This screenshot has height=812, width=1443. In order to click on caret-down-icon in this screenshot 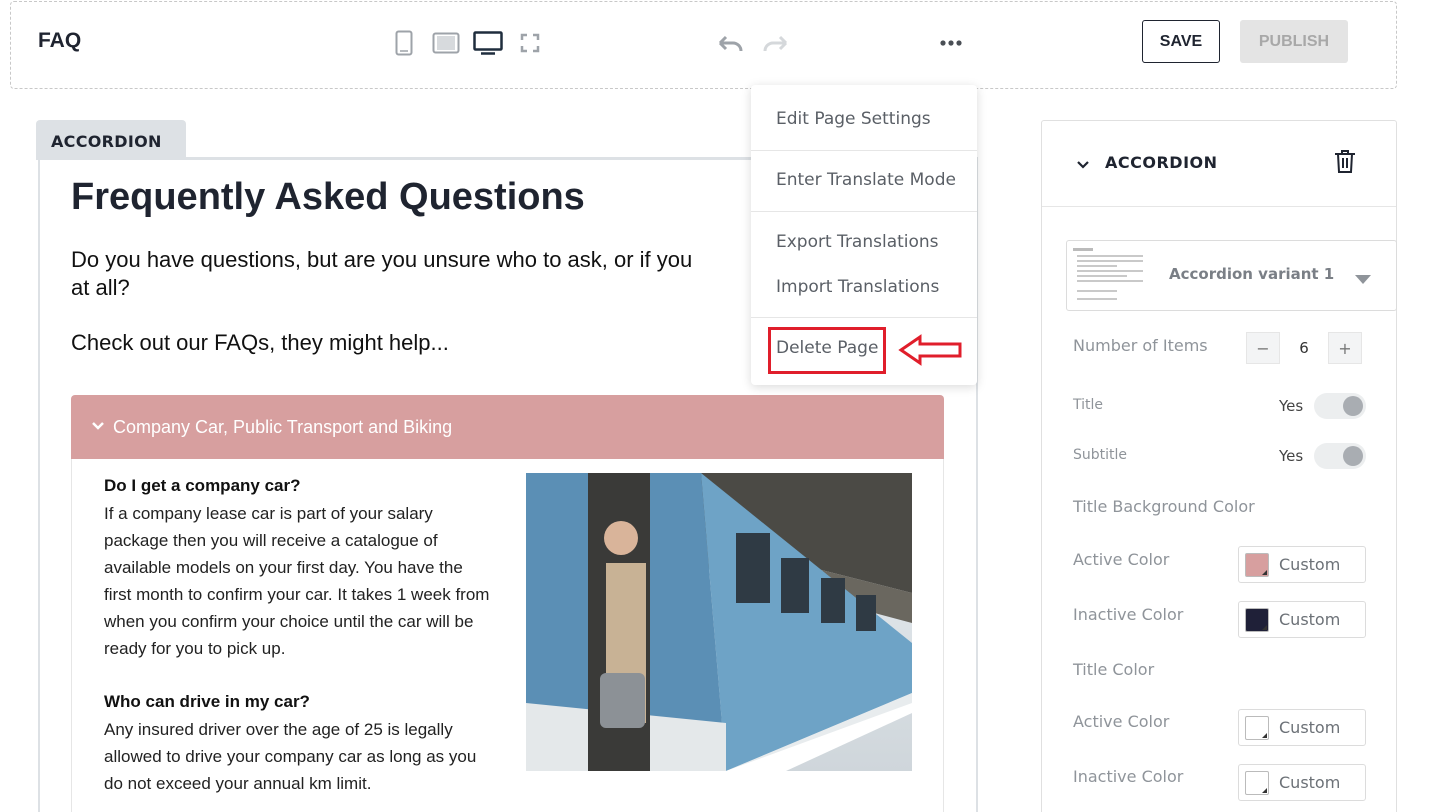, I will do `click(1363, 280)`.